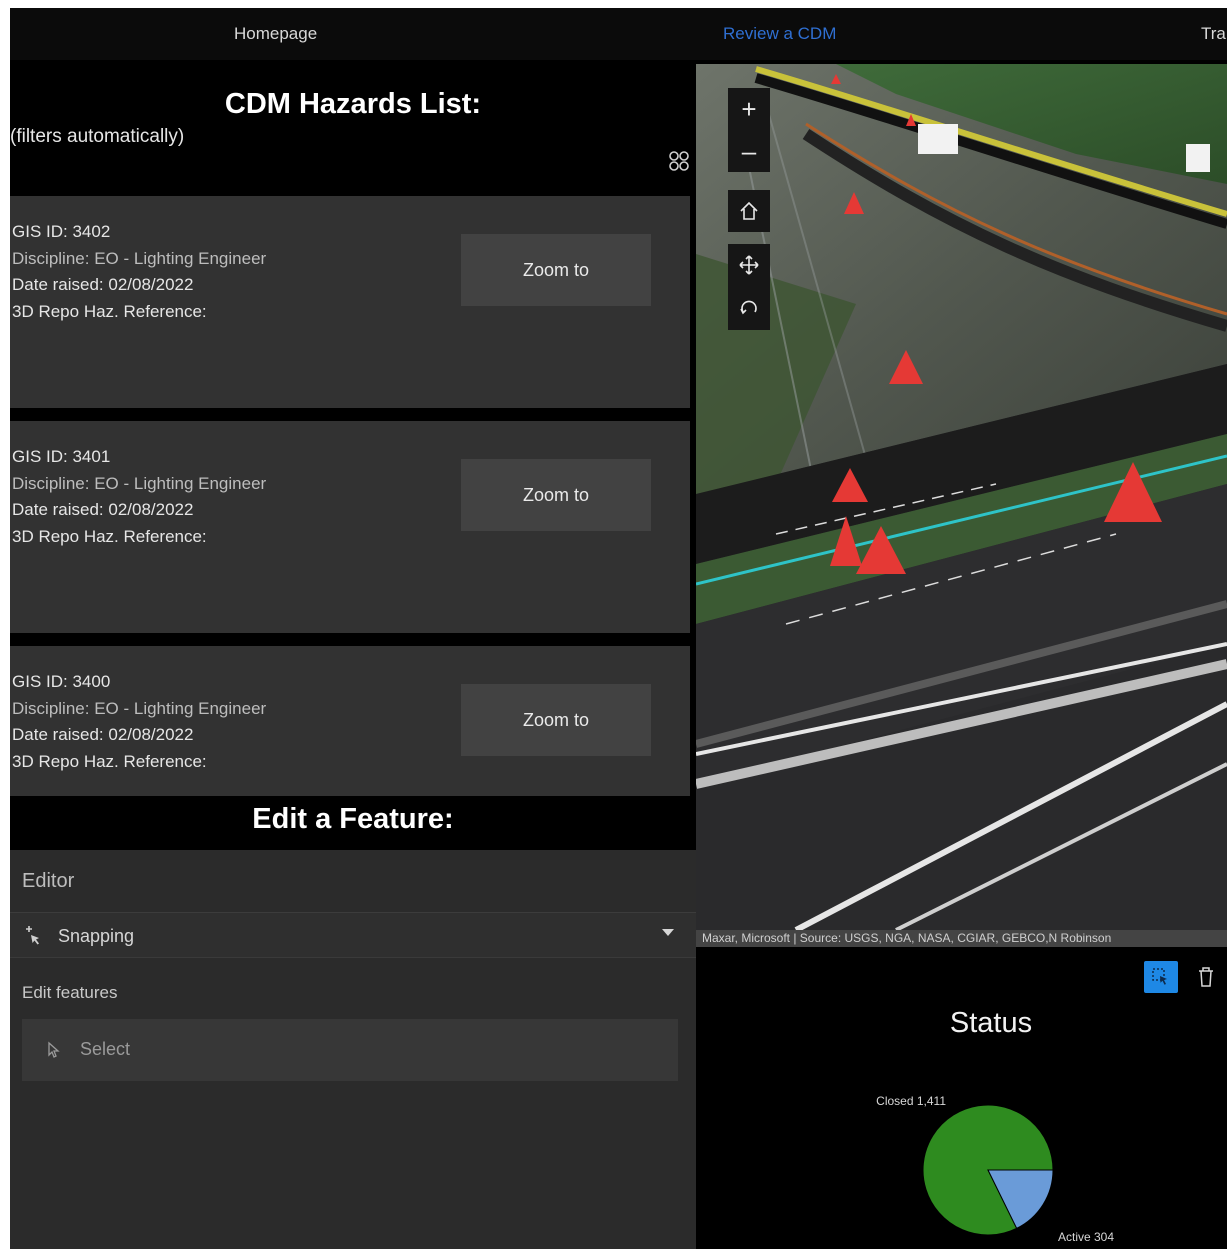 The width and height of the screenshot is (1227, 1249). I want to click on status-chart-panel: Status Closed 1,411 Active 304, so click(961, 1098).